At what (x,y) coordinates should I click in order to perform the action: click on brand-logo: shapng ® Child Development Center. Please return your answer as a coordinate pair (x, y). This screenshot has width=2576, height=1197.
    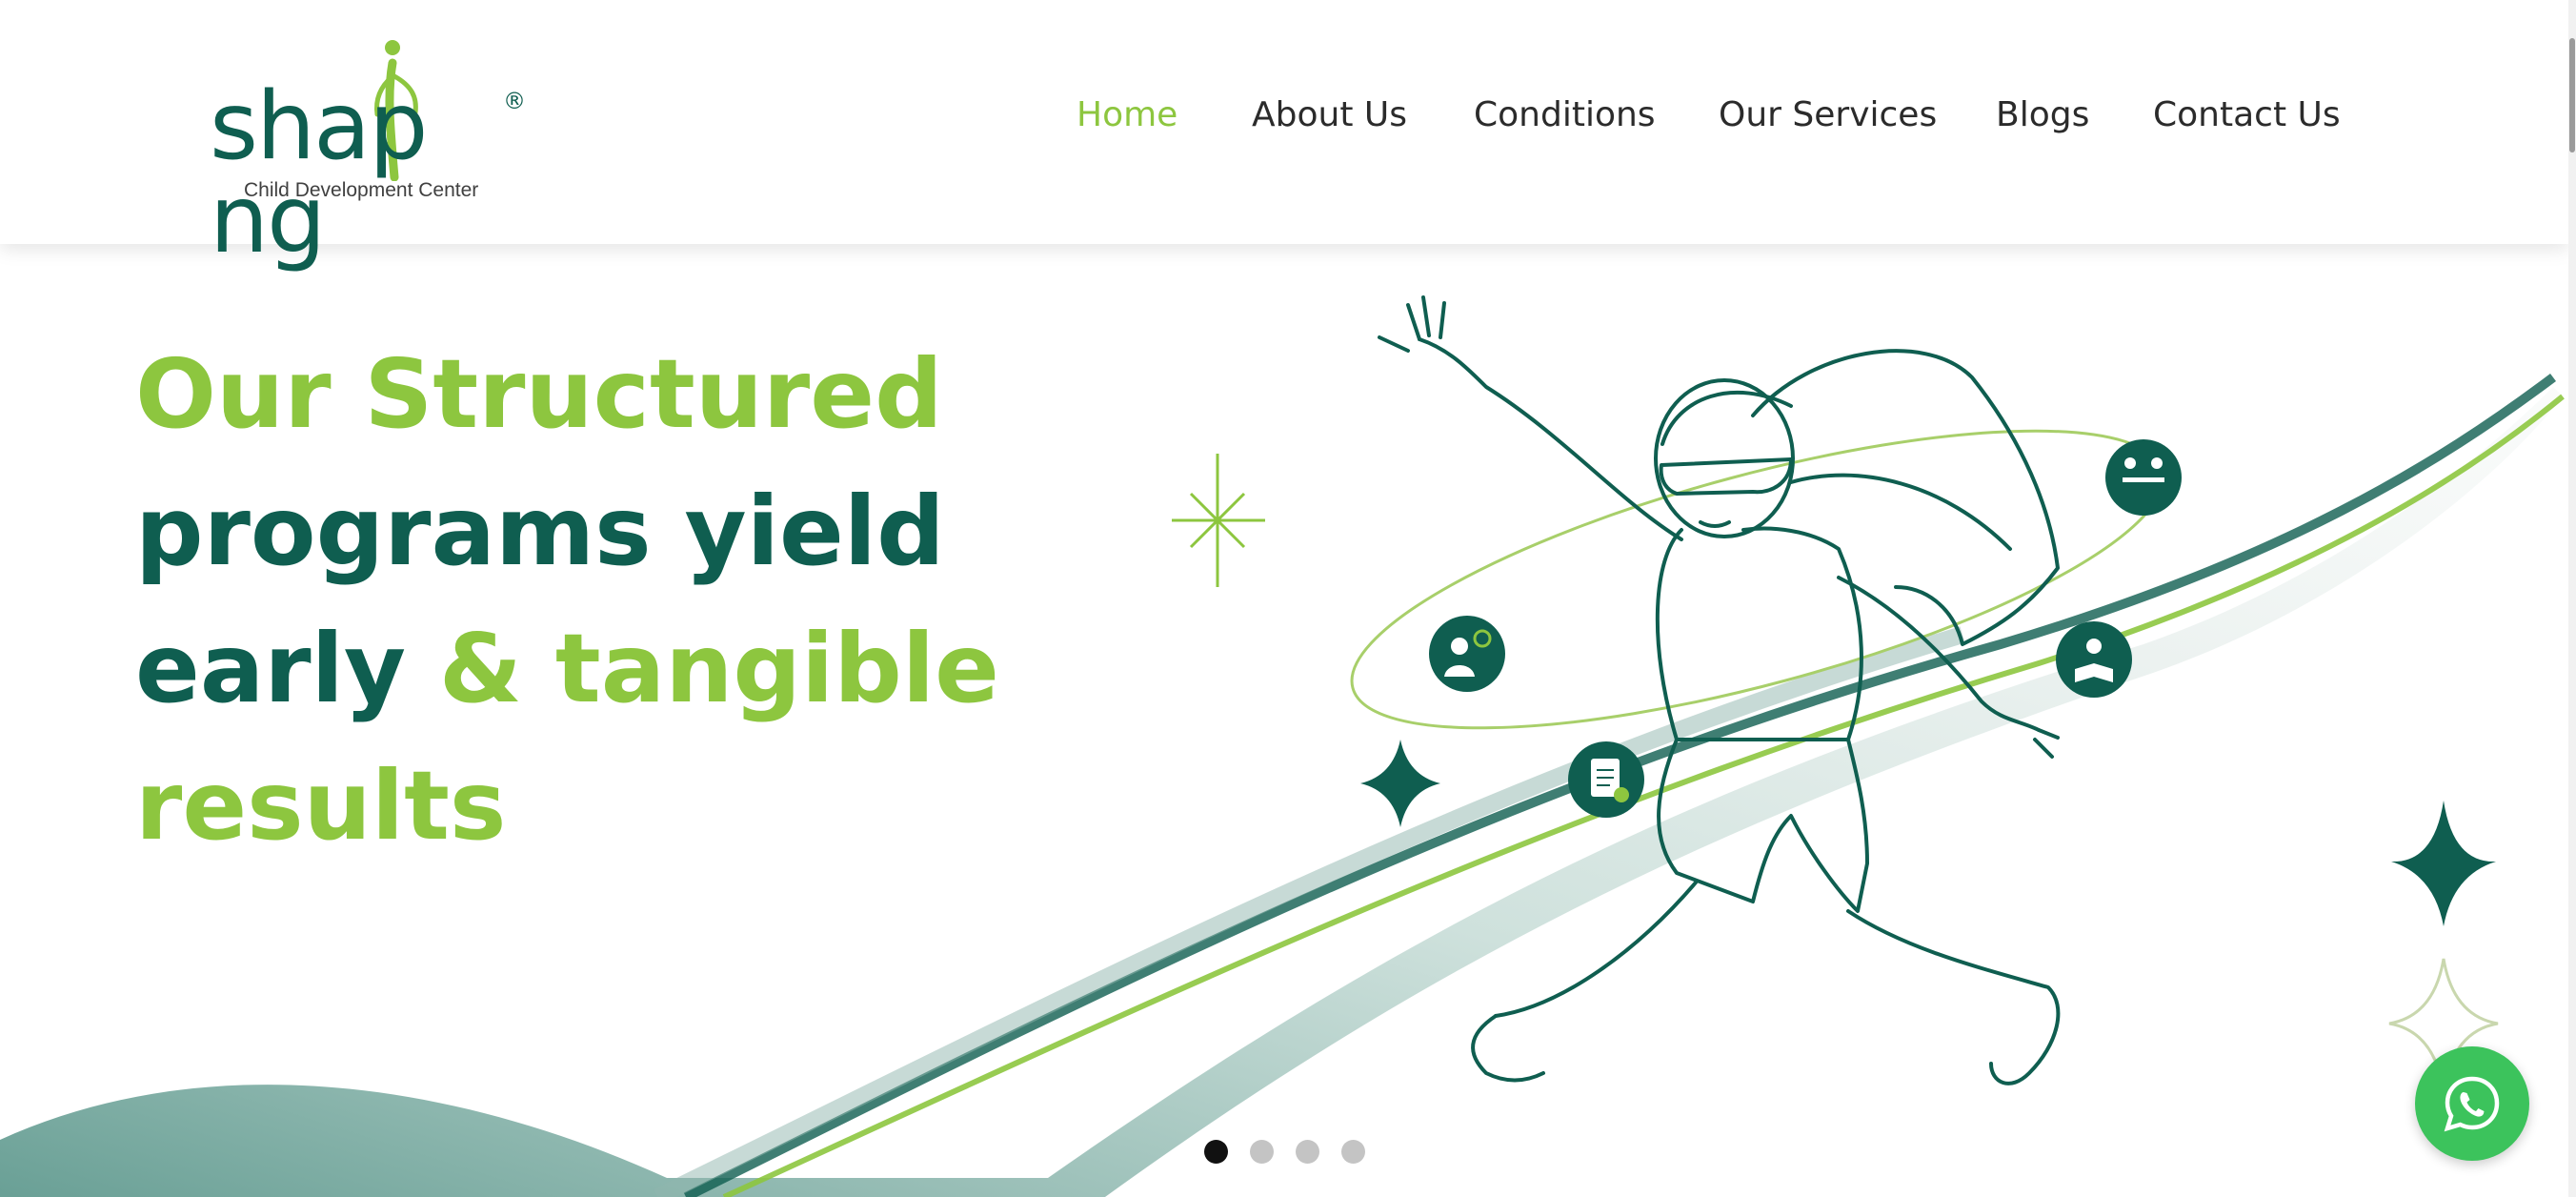
    Looking at the image, I should click on (372, 152).